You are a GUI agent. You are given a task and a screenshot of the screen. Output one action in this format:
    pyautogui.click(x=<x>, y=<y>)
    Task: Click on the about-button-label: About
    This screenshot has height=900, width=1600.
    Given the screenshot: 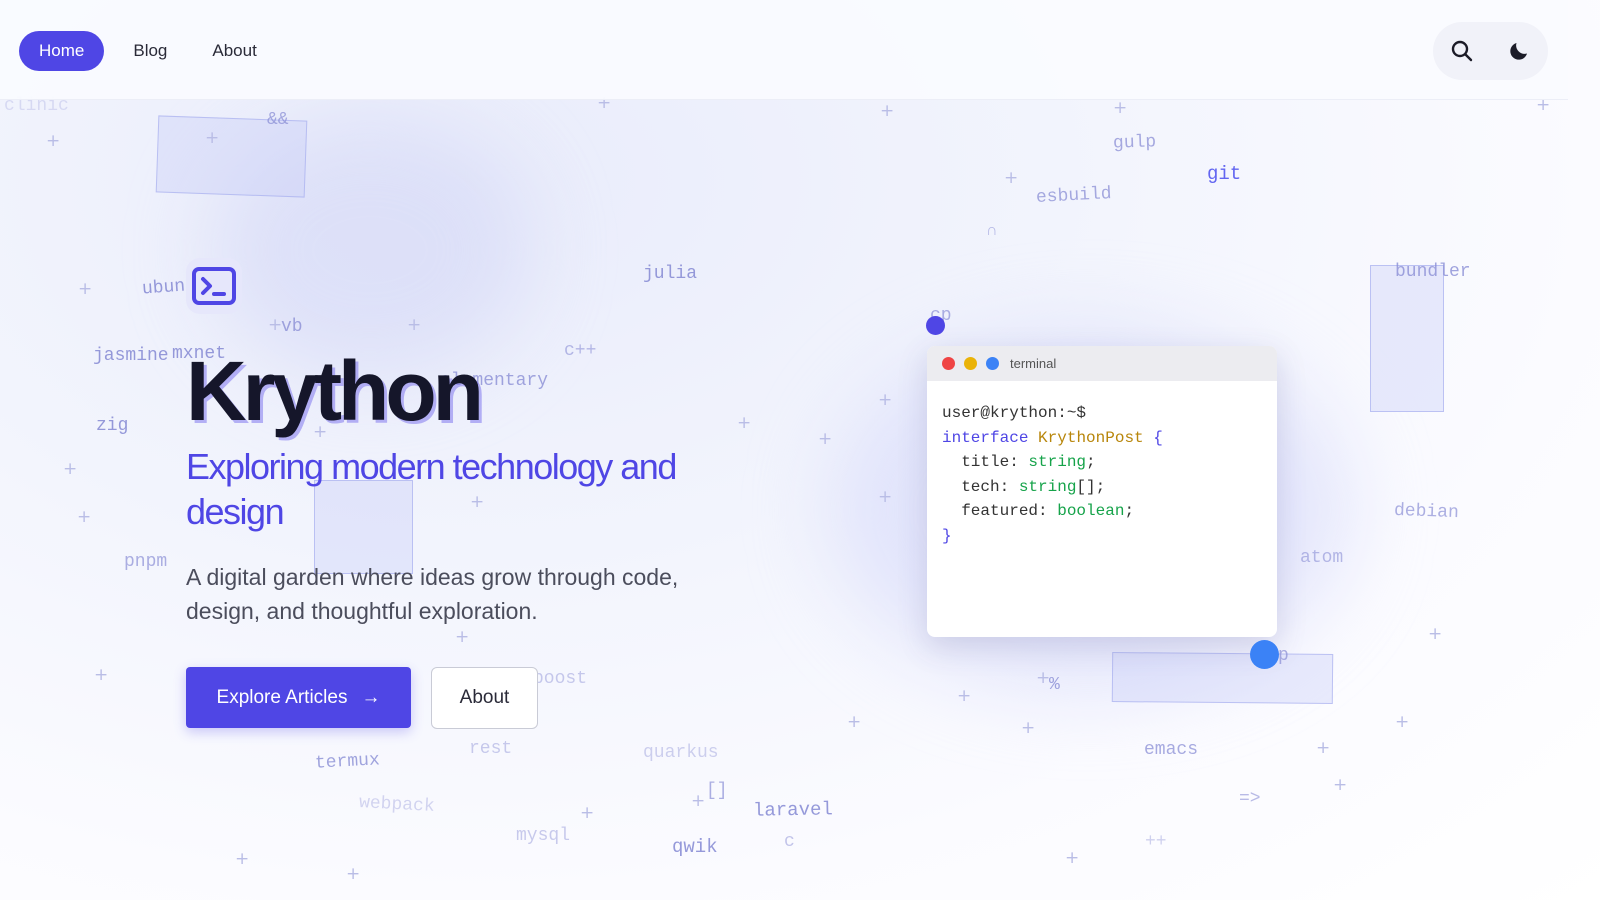 What is the action you would take?
    pyautogui.click(x=484, y=697)
    